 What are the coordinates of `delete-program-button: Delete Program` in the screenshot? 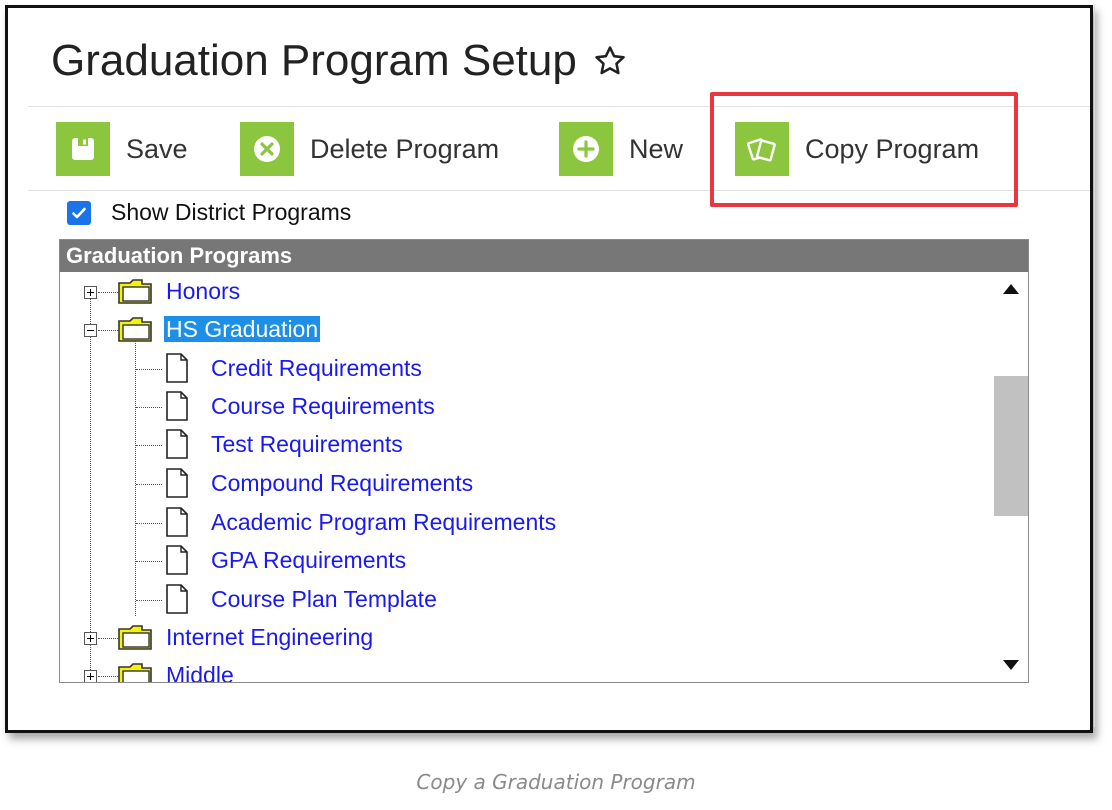 It's located at (369, 149).